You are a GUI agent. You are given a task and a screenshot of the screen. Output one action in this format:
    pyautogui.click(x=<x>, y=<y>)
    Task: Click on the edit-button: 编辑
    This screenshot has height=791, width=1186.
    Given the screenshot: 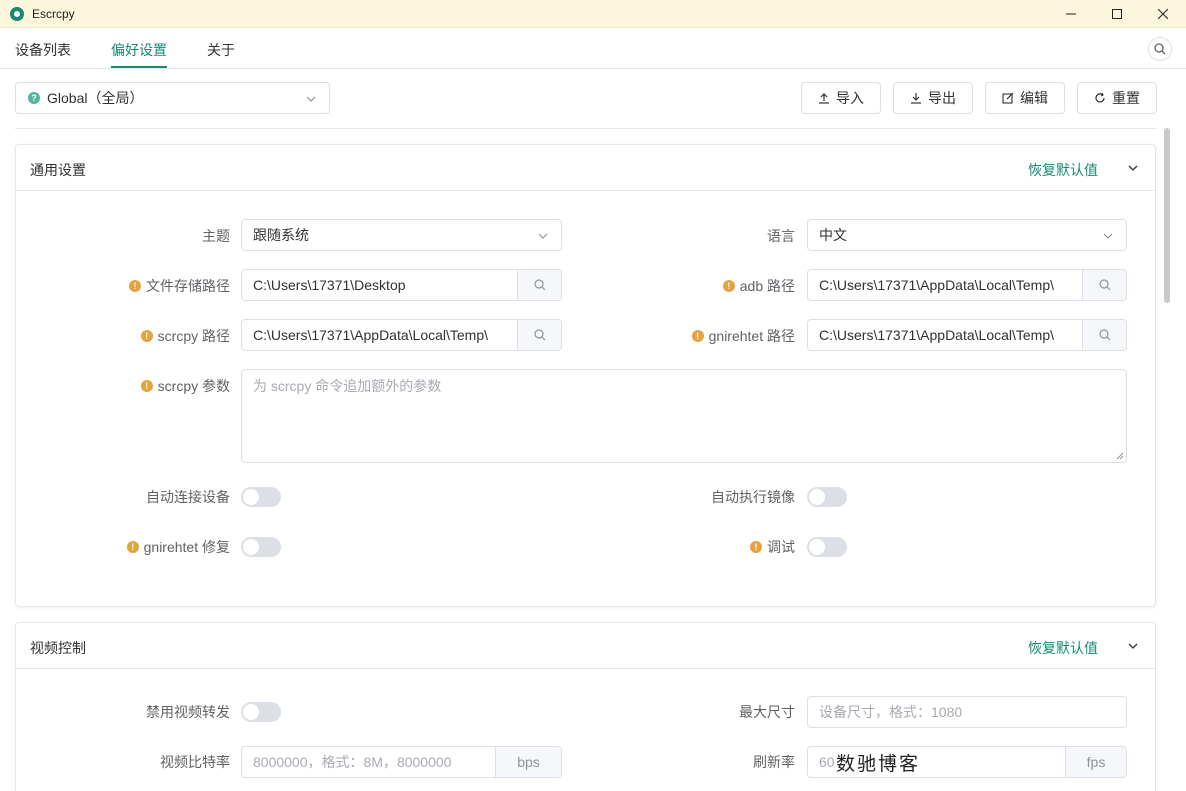 What is the action you would take?
    pyautogui.click(x=1025, y=98)
    